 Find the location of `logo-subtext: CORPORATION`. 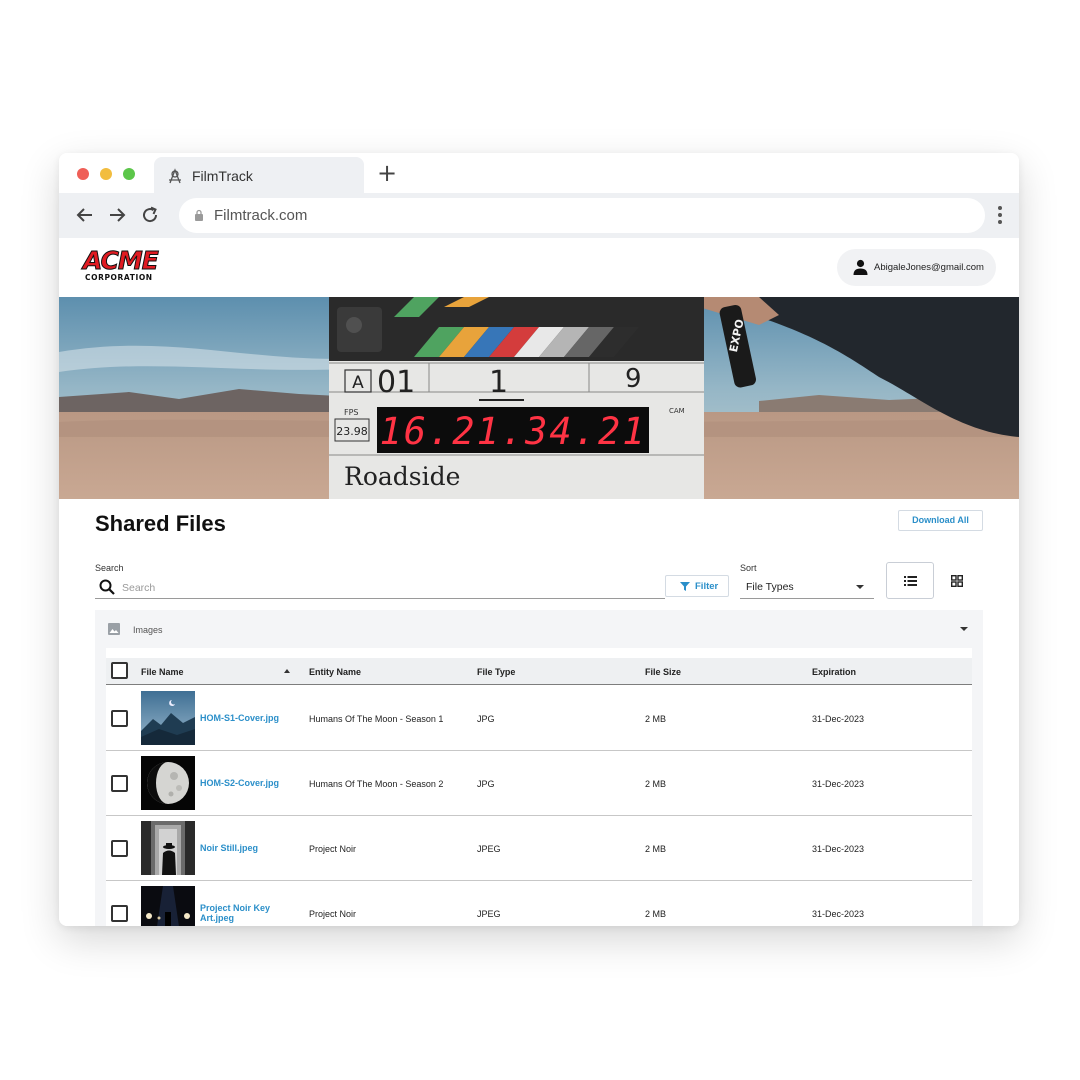

logo-subtext: CORPORATION is located at coordinates (119, 277).